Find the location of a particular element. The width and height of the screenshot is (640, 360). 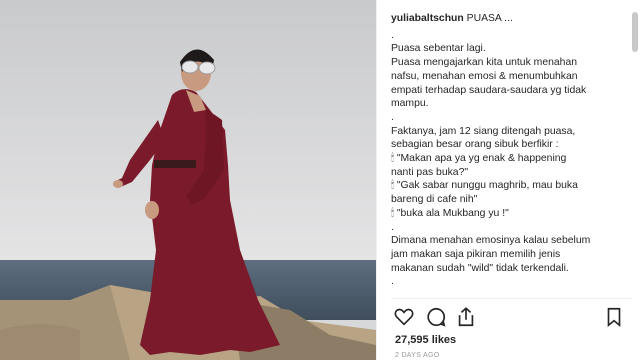

caption-line: Puasa mengajarkan kita untuk menahan is located at coordinates (484, 63).